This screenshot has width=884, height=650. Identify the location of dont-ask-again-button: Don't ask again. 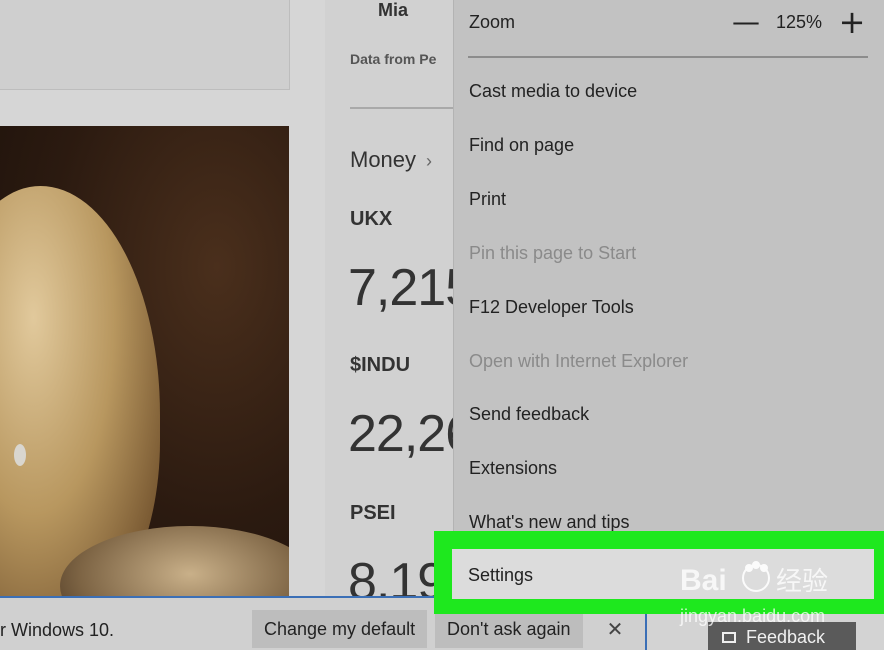
(509, 629).